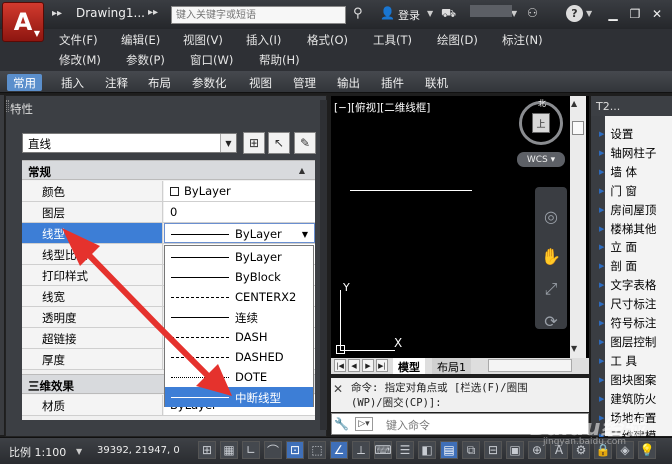  Describe the element at coordinates (153, 12) in the screenshot. I see `title-more-icon: ▸▸` at that location.